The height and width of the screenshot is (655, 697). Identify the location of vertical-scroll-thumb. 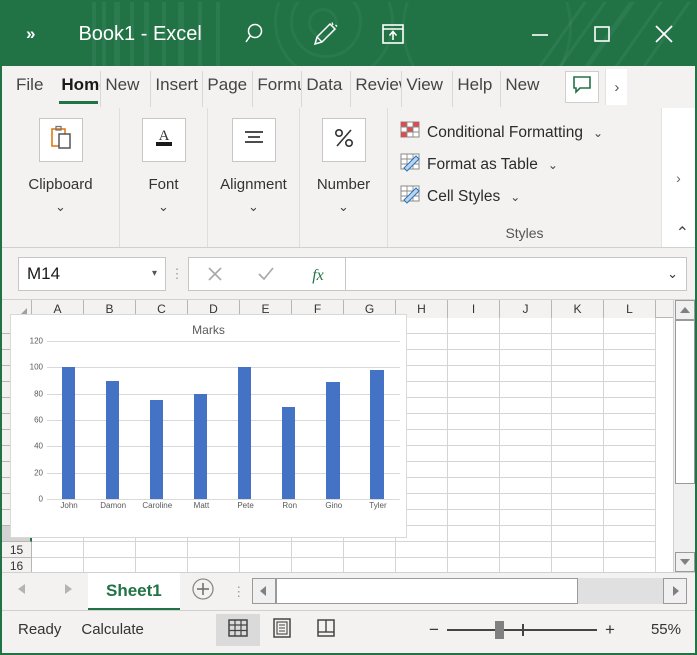
(684, 402).